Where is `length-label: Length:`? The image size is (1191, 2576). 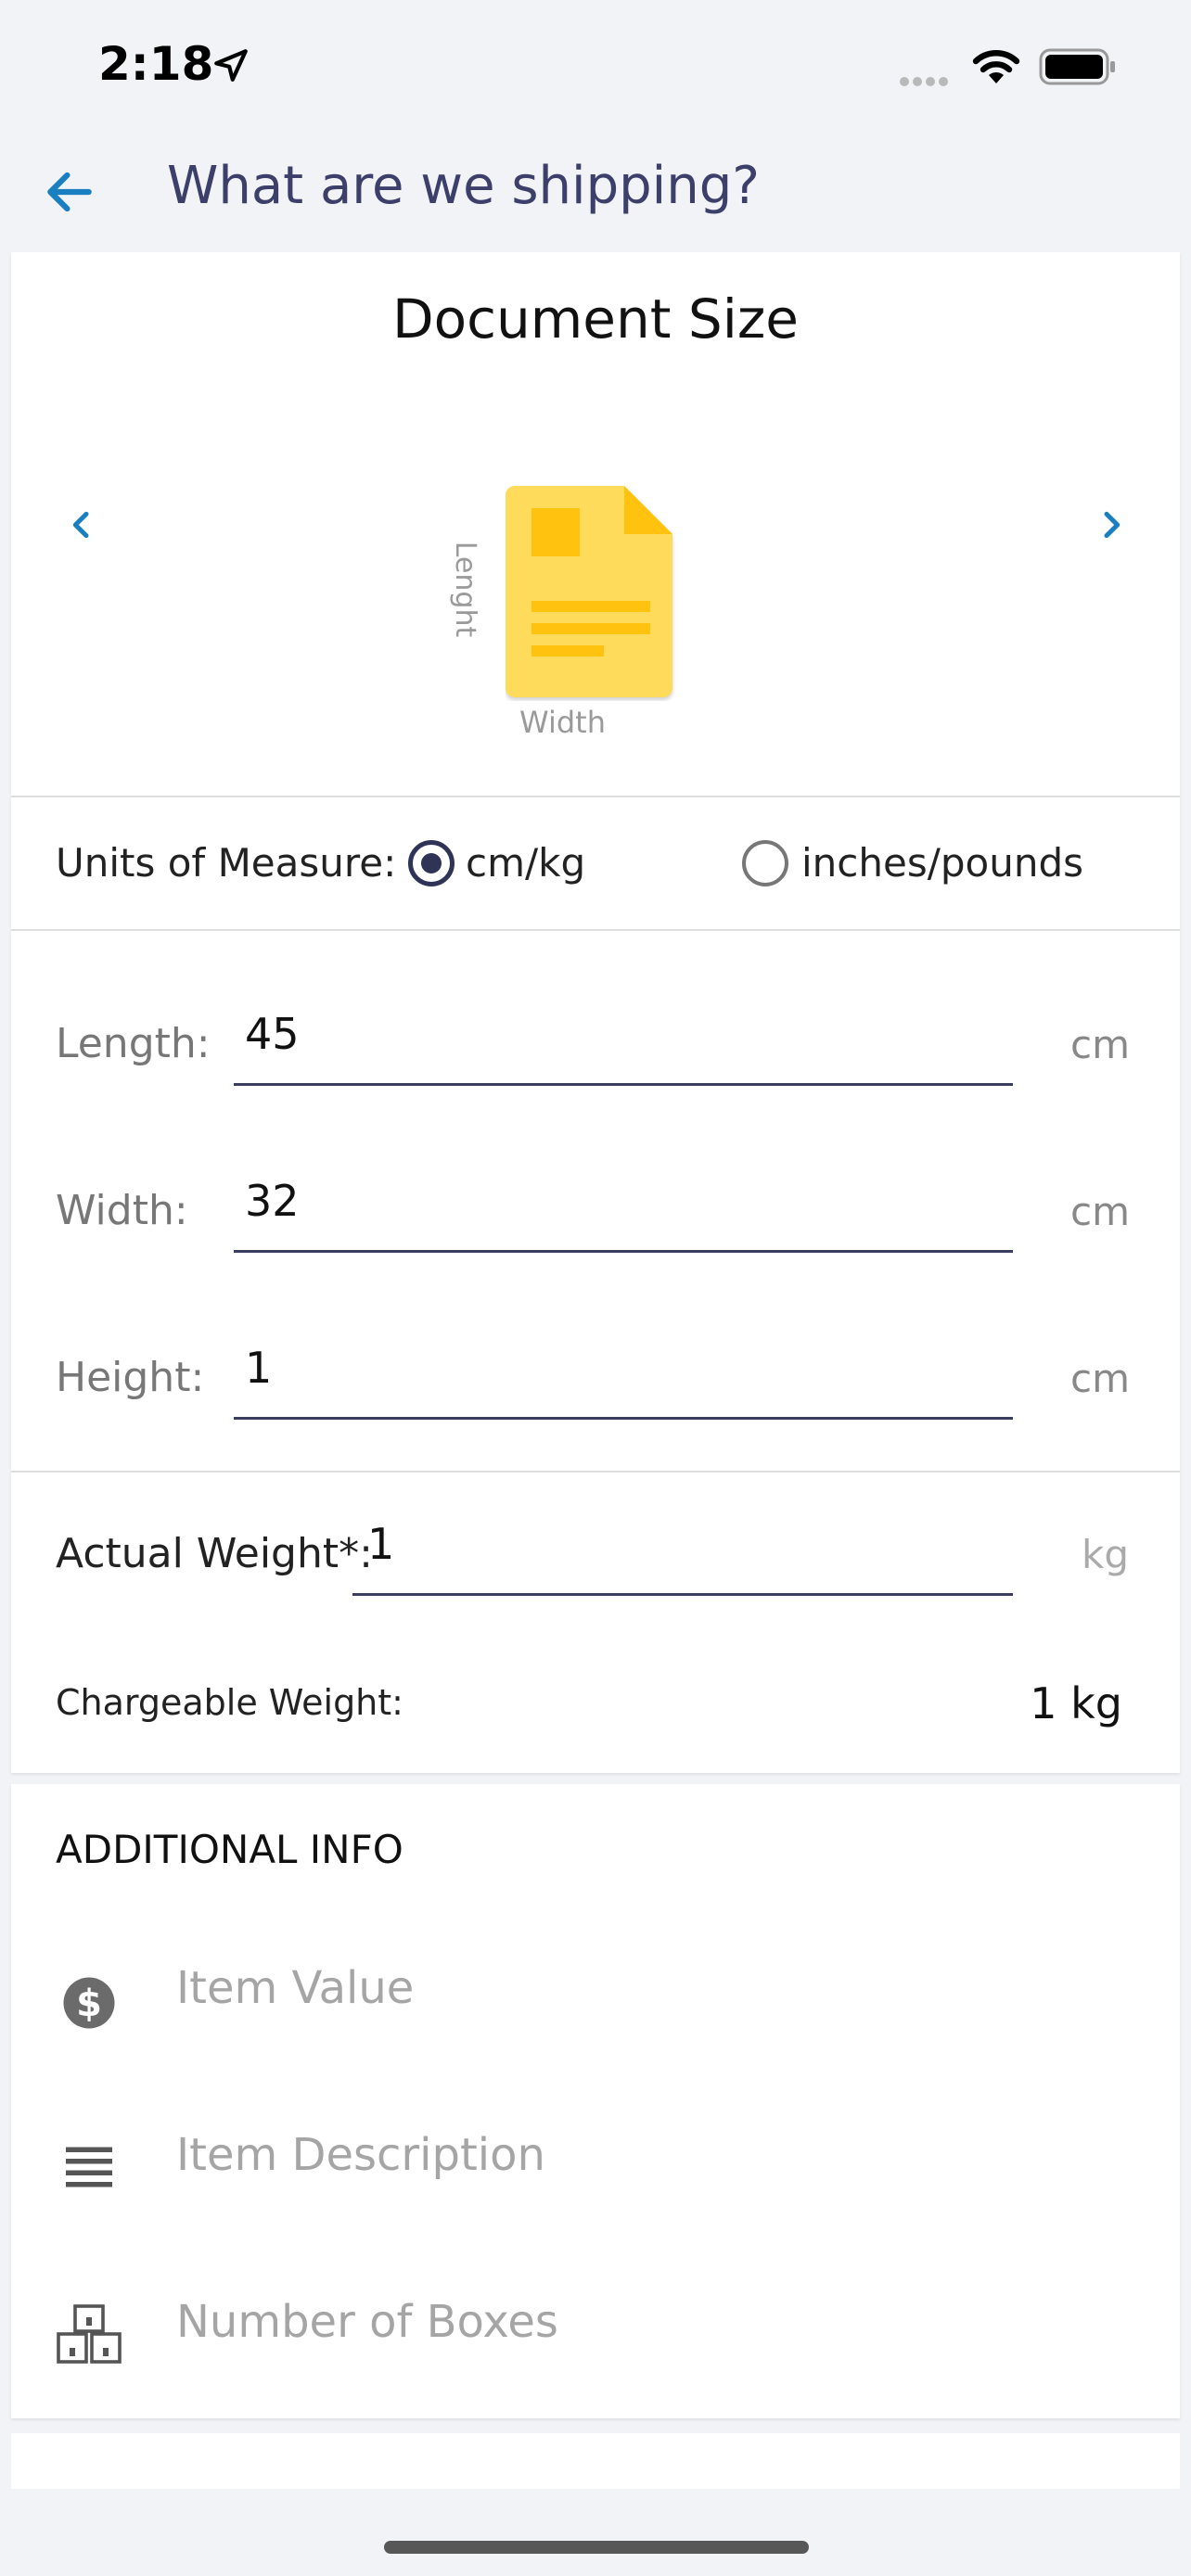 length-label: Length: is located at coordinates (133, 1043).